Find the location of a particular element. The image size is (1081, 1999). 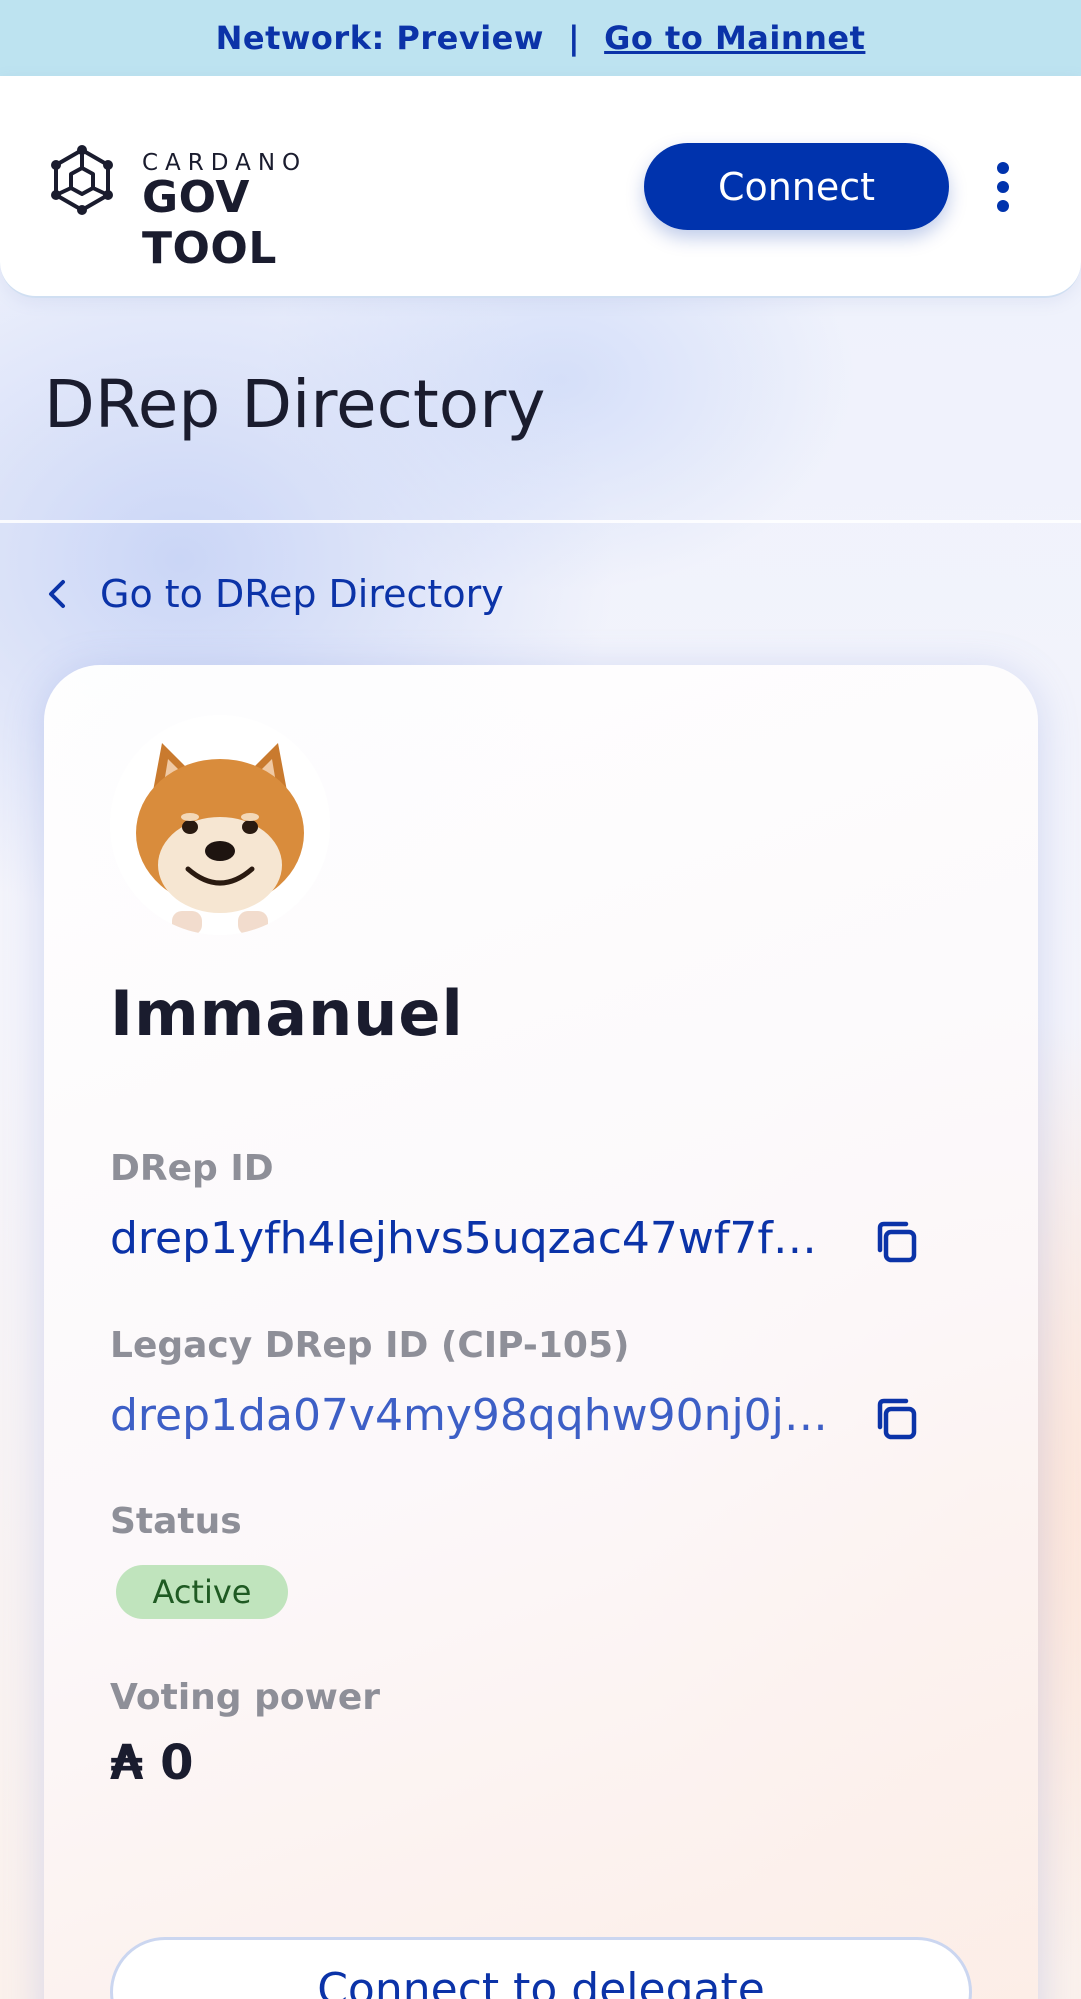

drep-name: Immanuel is located at coordinates (287, 1013).